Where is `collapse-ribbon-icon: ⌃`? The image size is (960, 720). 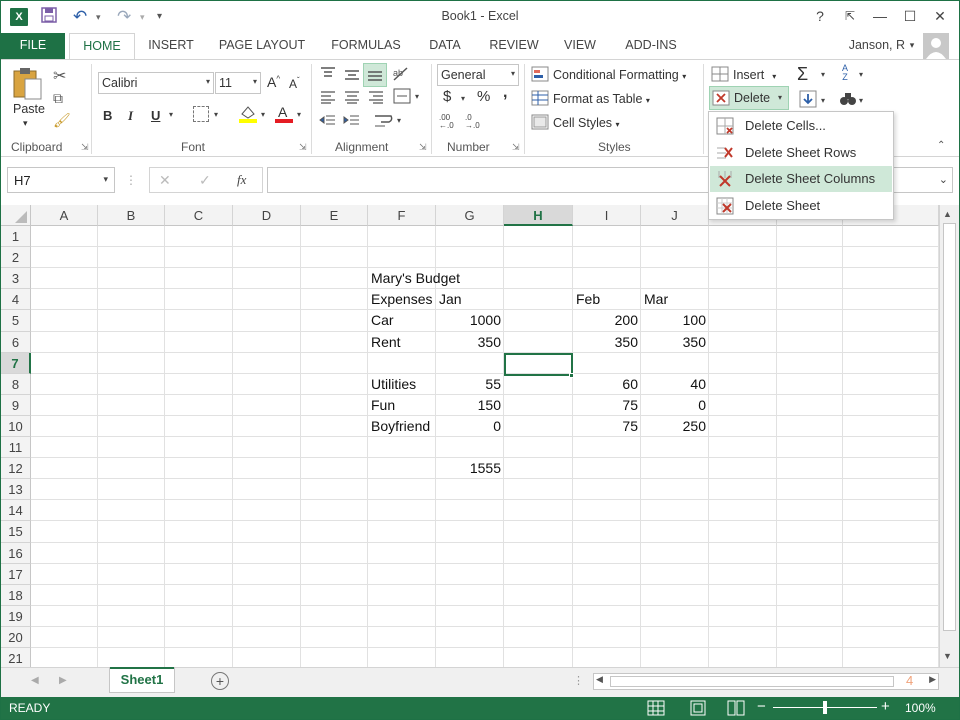 collapse-ribbon-icon: ⌃ is located at coordinates (941, 145).